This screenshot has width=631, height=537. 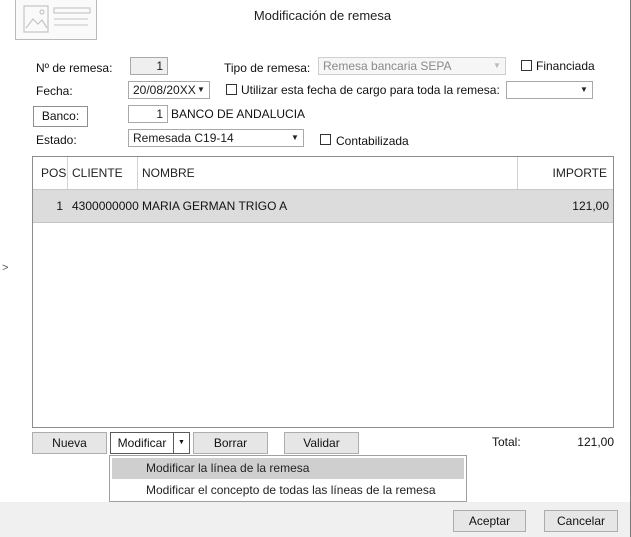 I want to click on banco-code-field: 1, so click(x=148, y=114).